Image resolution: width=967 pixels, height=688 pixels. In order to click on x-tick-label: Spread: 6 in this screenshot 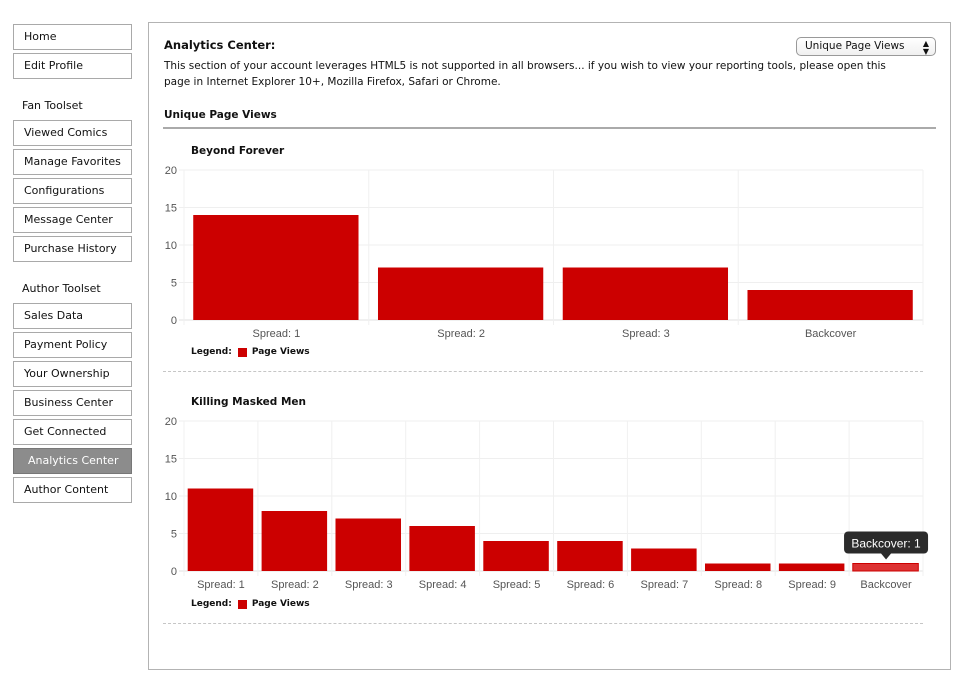, I will do `click(591, 585)`.